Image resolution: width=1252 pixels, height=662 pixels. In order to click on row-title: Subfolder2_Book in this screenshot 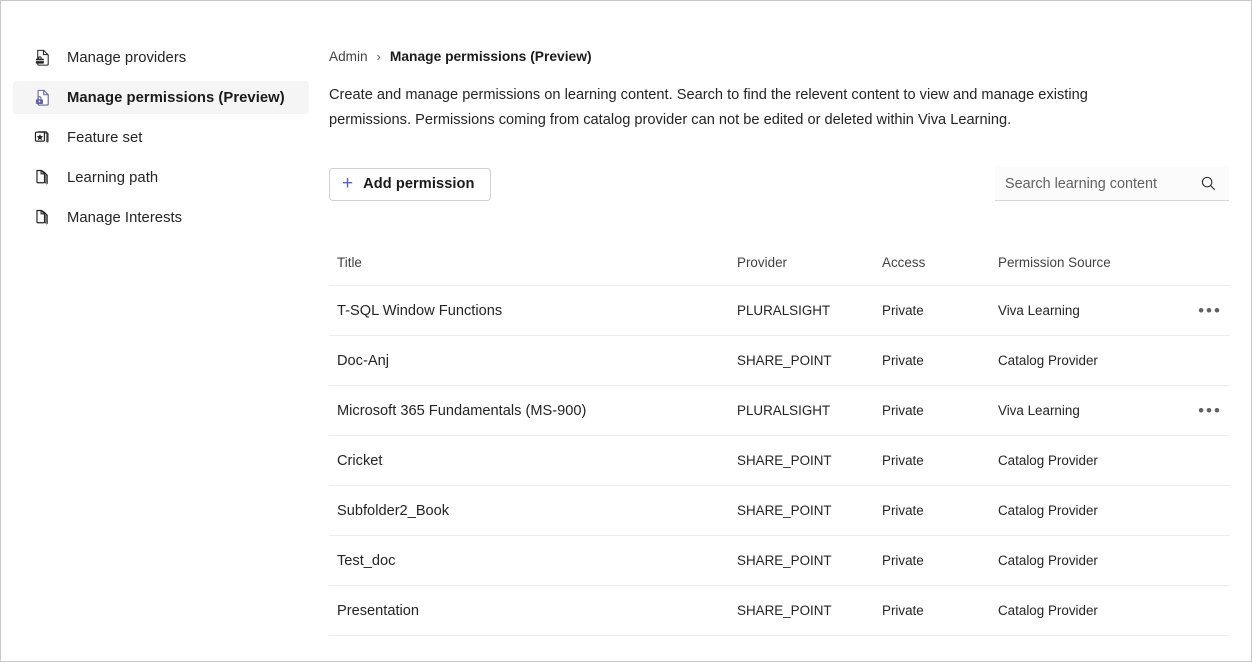, I will do `click(393, 510)`.